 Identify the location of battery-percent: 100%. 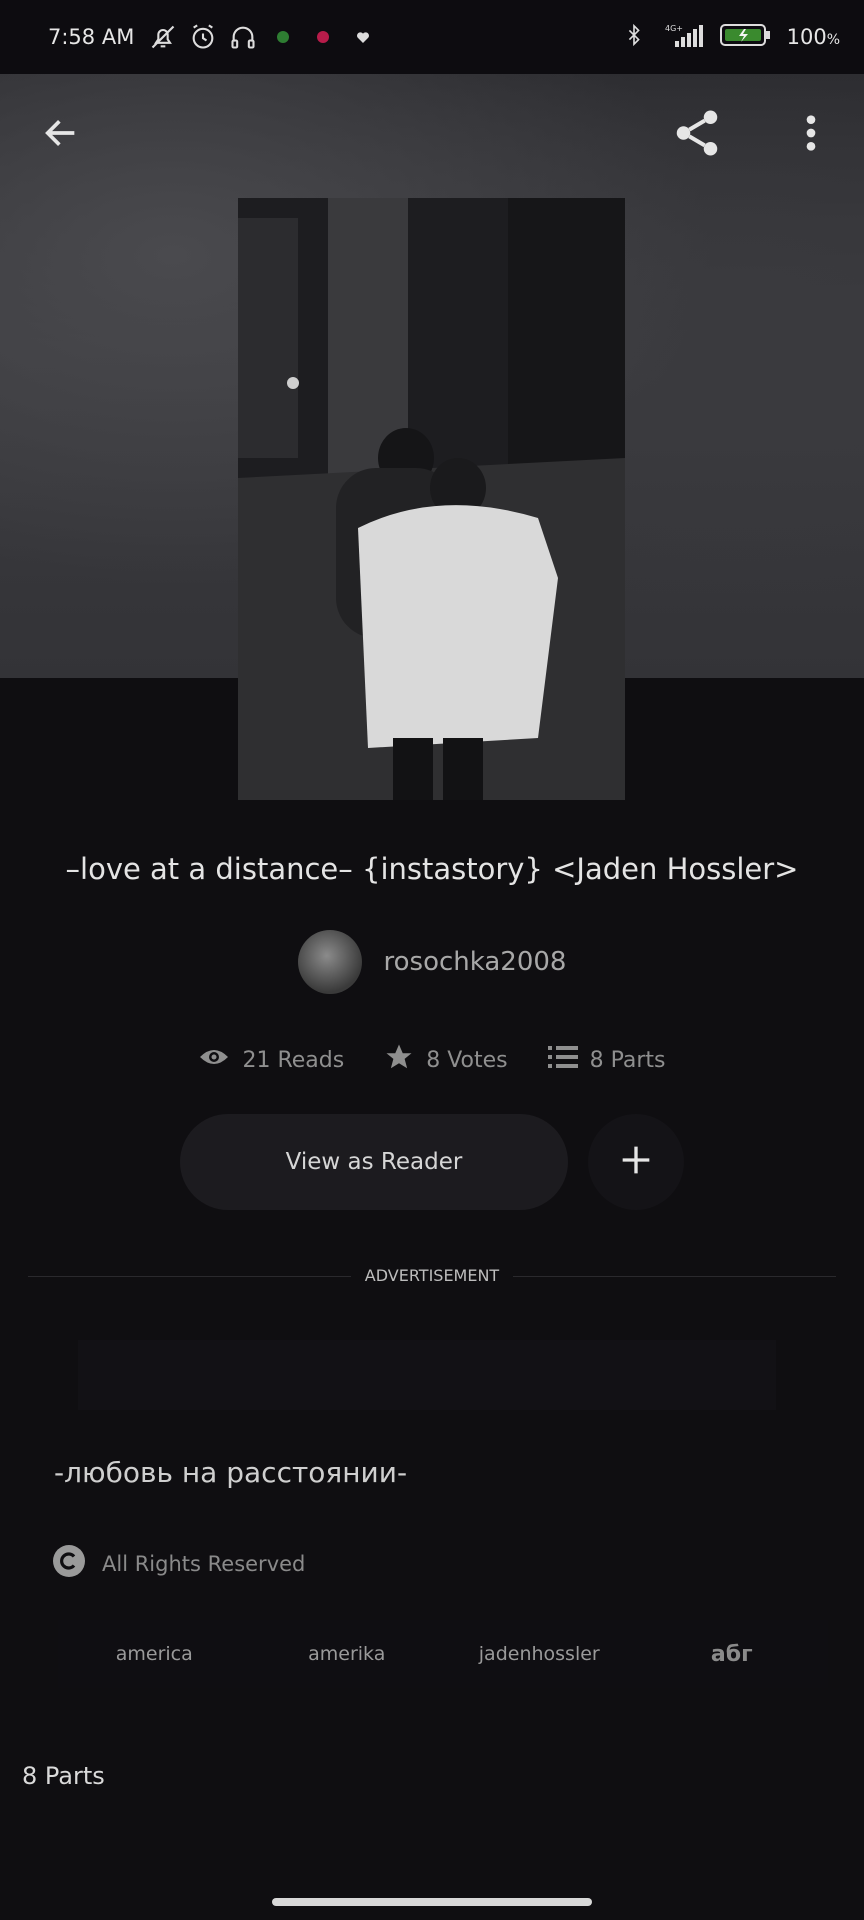
(813, 37).